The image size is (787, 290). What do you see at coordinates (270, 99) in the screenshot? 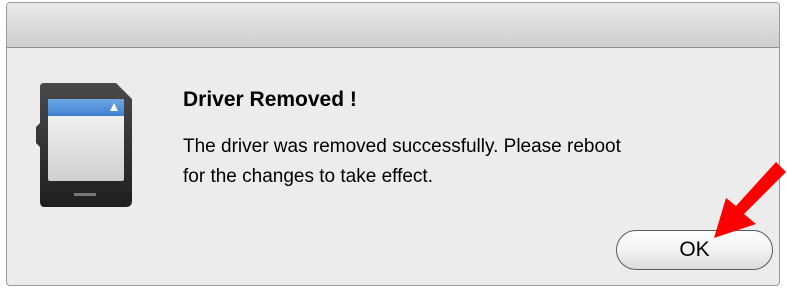
I see `dialog-title: Driver Removed !` at bounding box center [270, 99].